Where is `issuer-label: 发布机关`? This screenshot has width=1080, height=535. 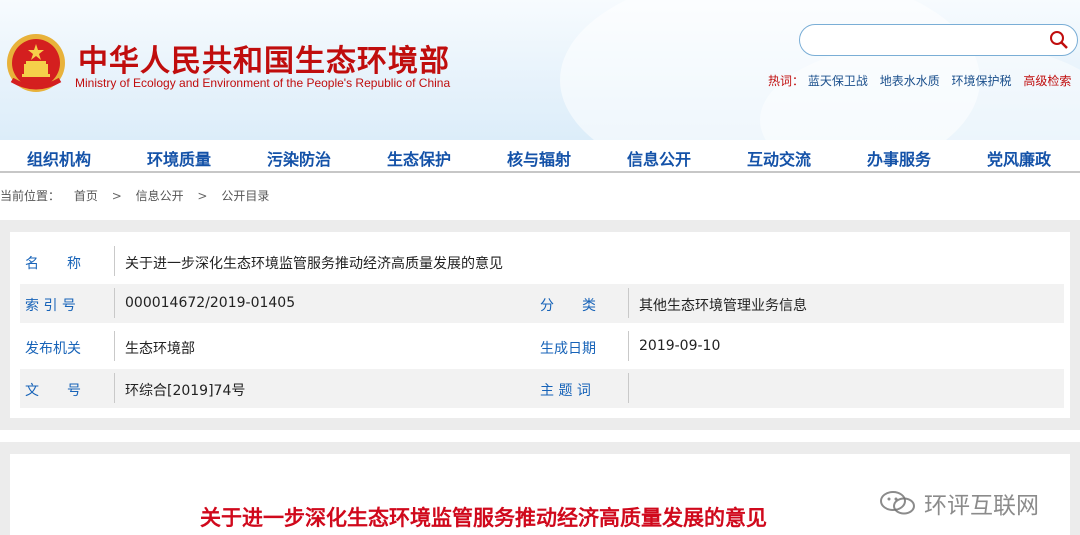 issuer-label: 发布机关 is located at coordinates (53, 349).